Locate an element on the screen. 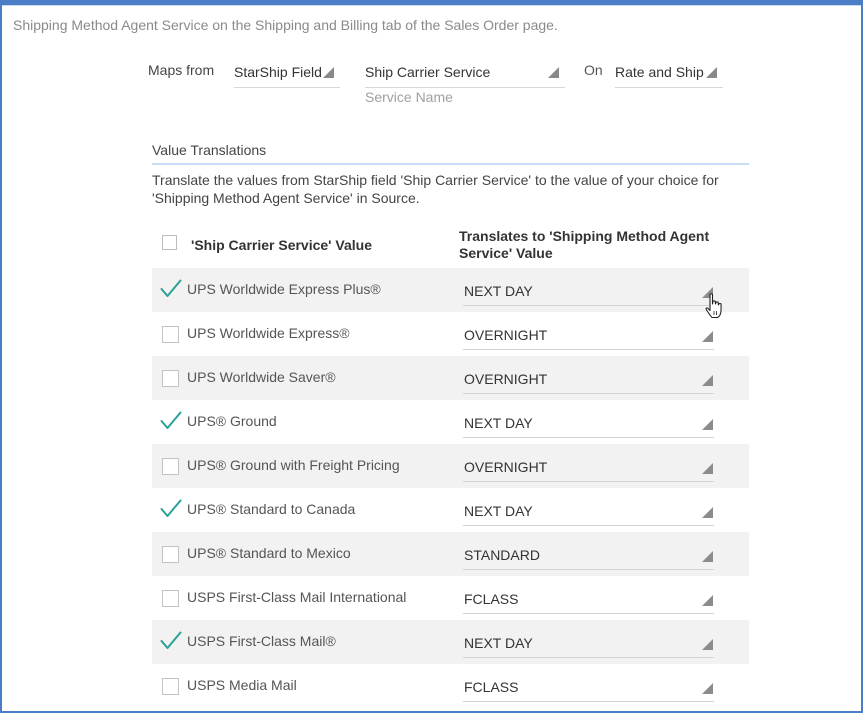  section-title: Value Translations is located at coordinates (209, 150).